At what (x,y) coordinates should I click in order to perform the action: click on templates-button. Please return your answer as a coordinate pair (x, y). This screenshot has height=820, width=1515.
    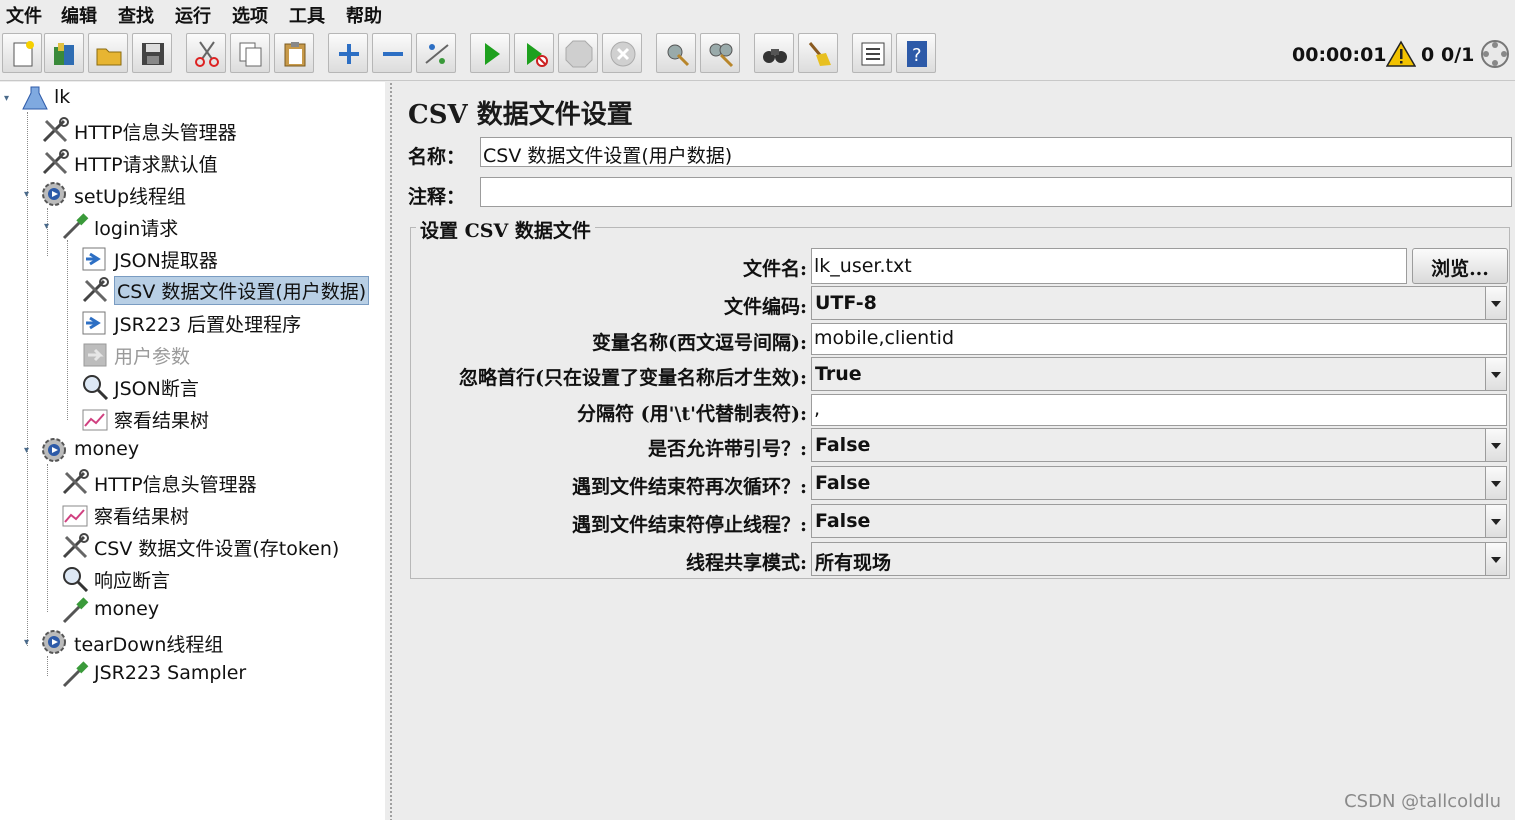
    Looking at the image, I should click on (64, 53).